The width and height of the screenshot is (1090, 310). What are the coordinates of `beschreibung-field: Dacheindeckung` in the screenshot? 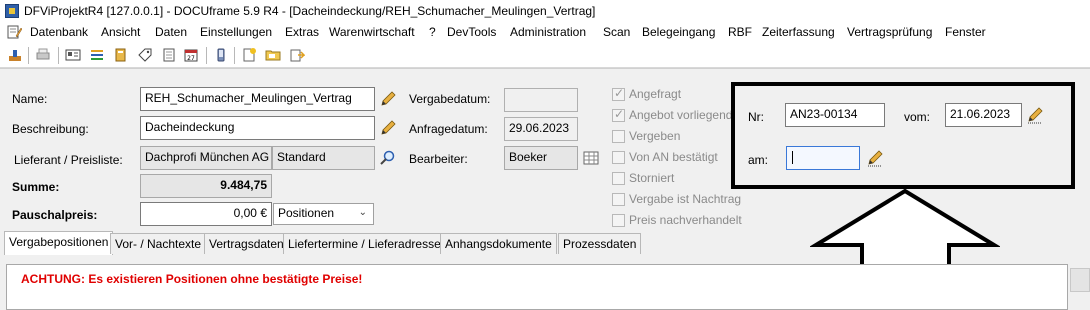 It's located at (257, 128).